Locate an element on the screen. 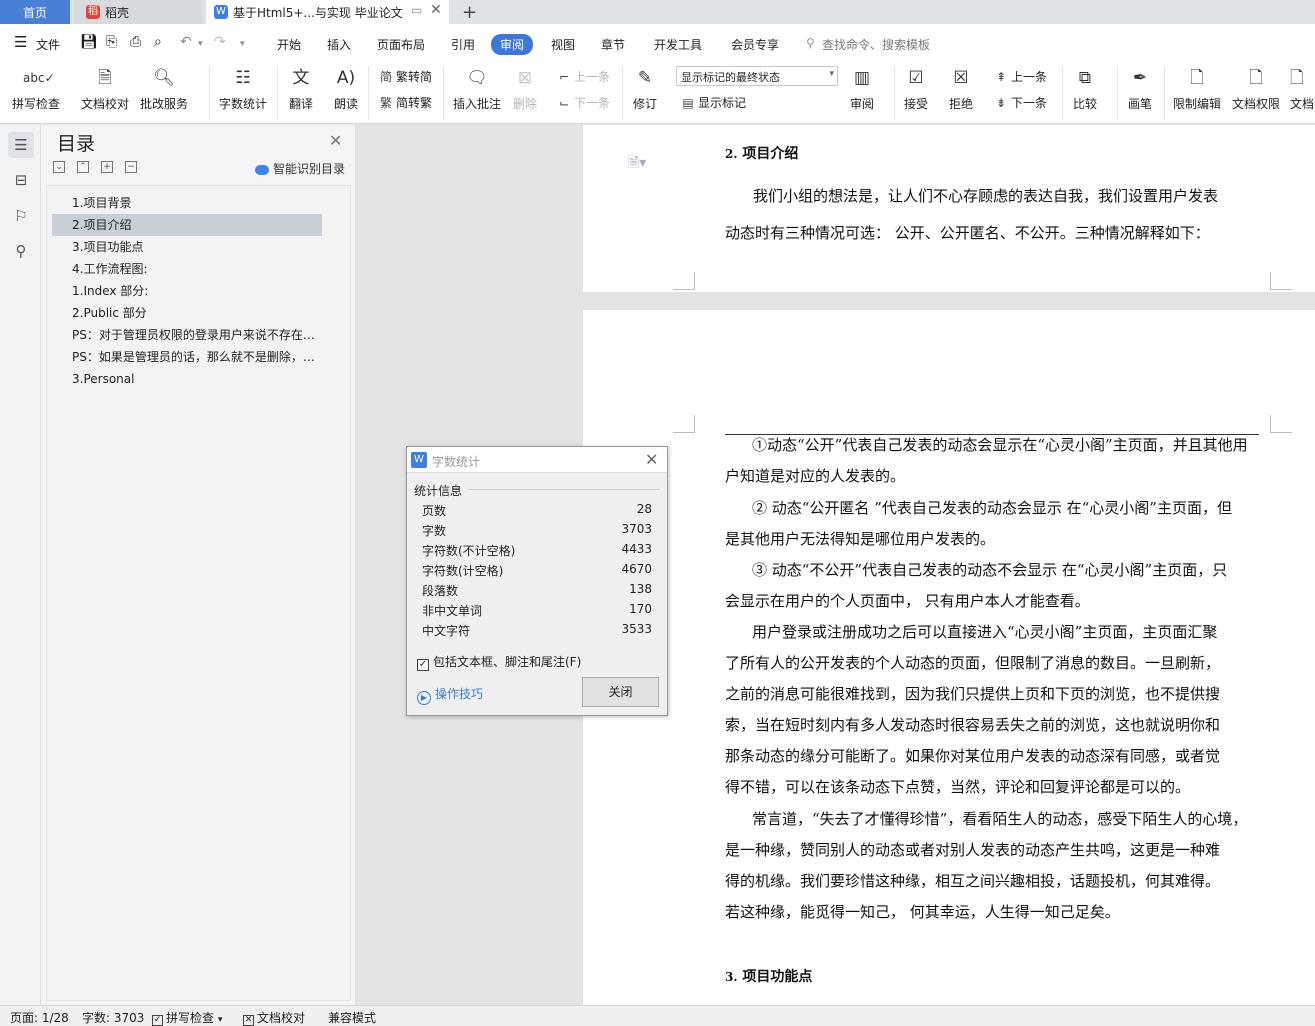  menu-file: 文件 is located at coordinates (48, 44).